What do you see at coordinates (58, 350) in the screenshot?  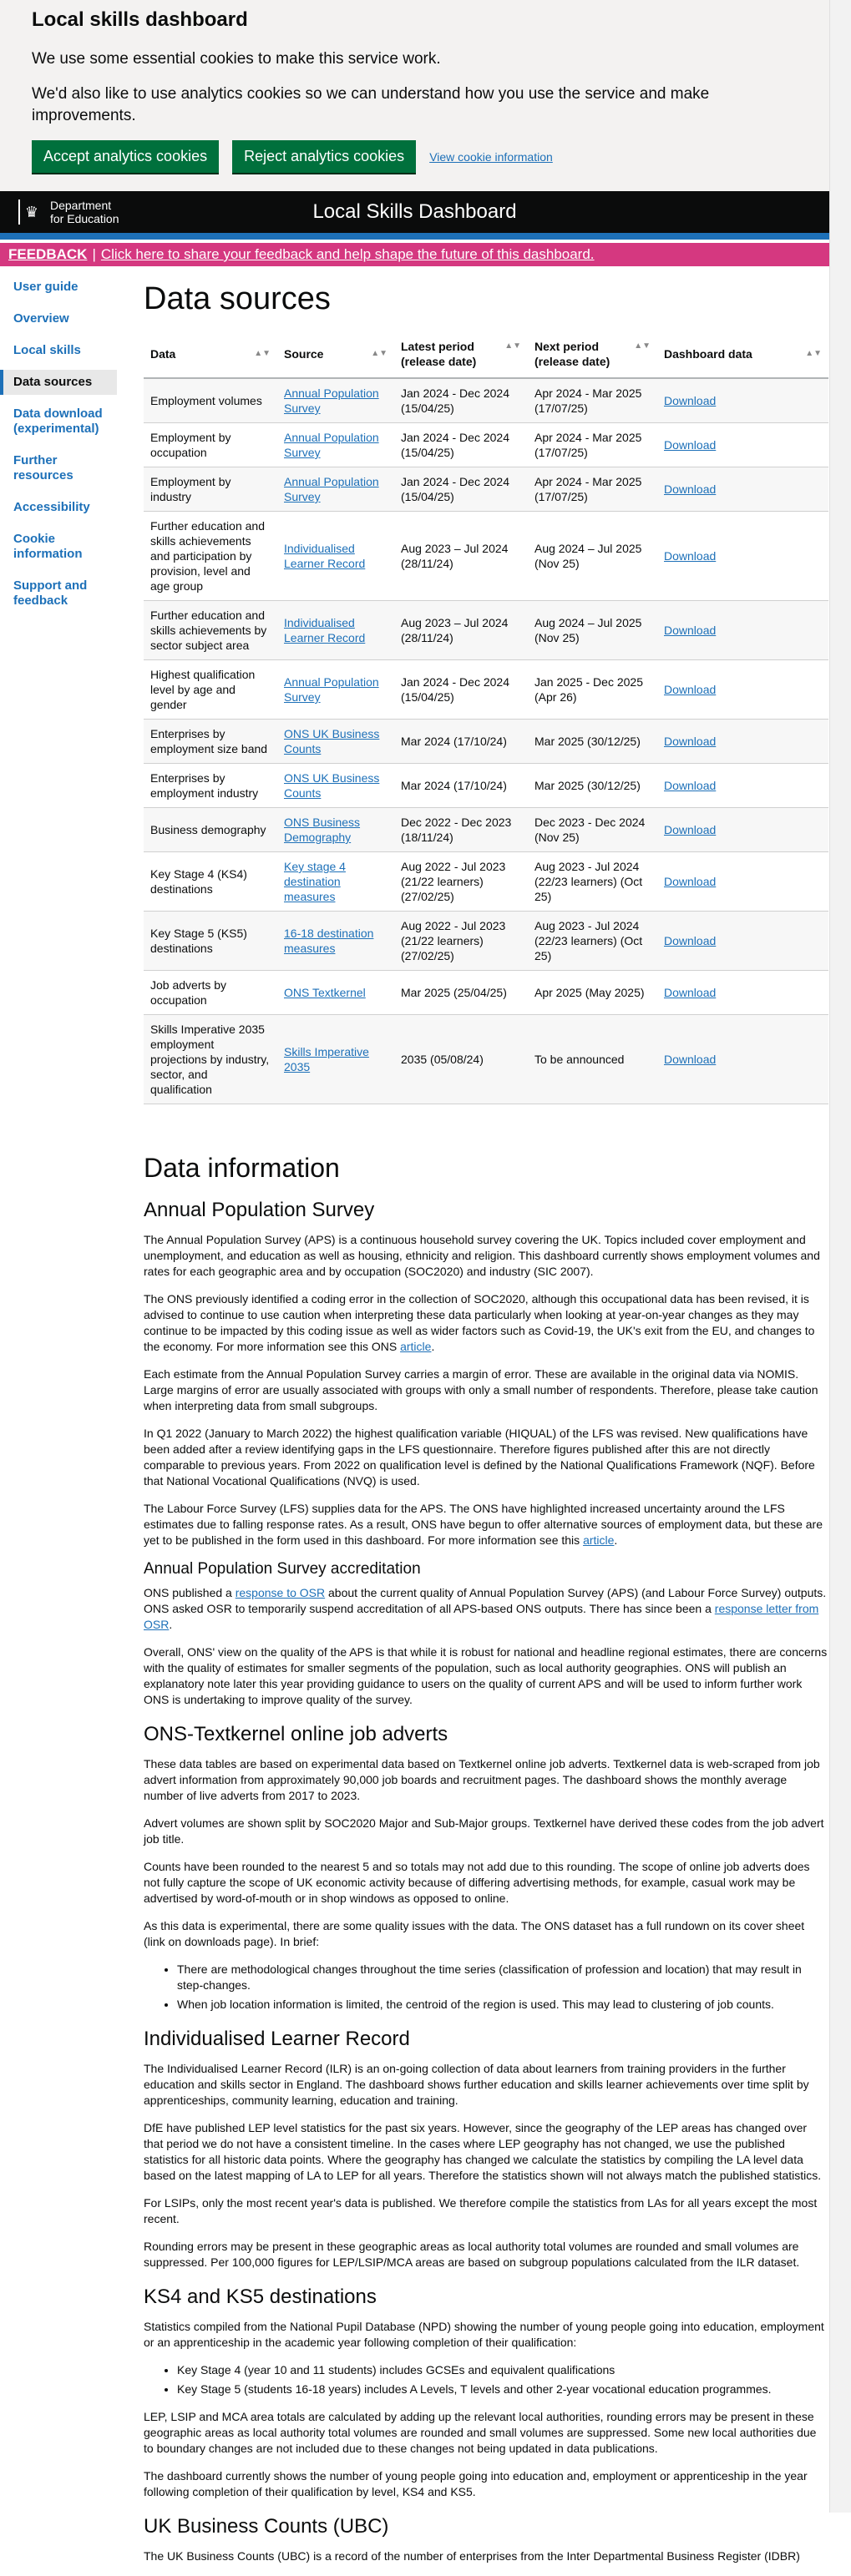 I see `nav-item-local-skills: Local skills` at bounding box center [58, 350].